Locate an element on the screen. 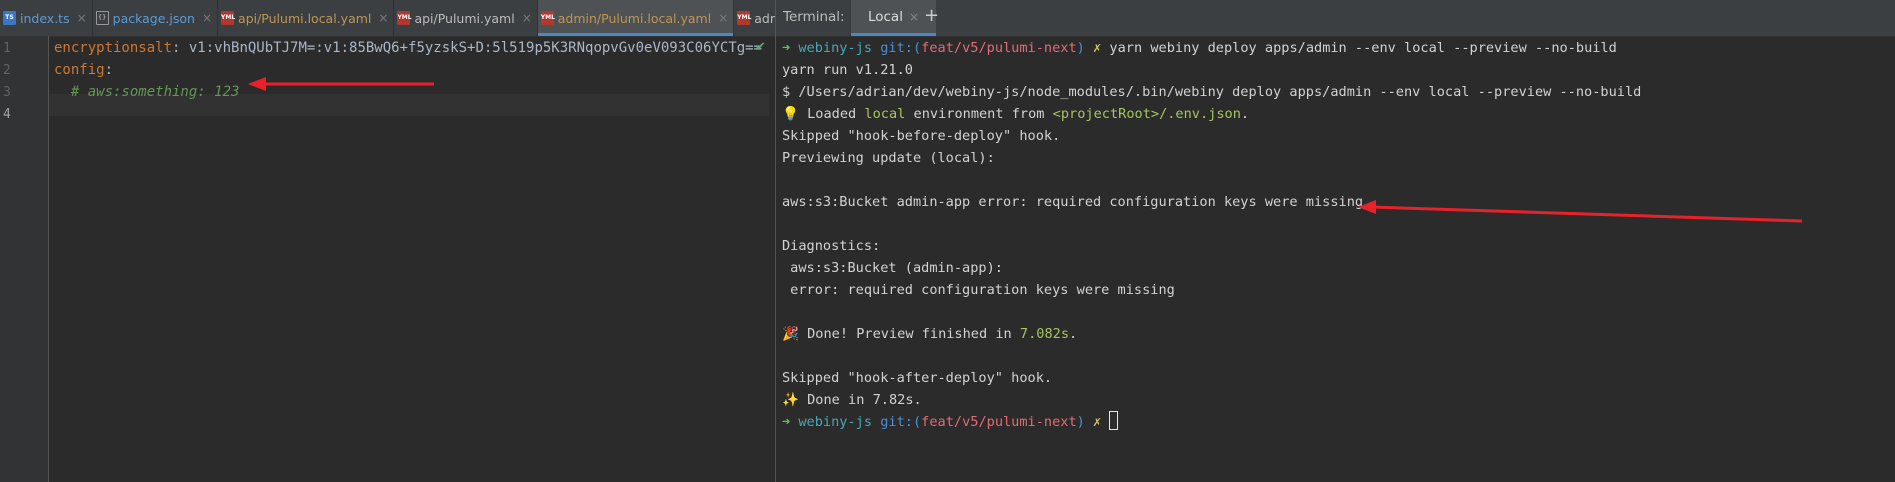 This screenshot has width=1895, height=482. yaml-comment: # aws:something: 123 is located at coordinates (147, 92).